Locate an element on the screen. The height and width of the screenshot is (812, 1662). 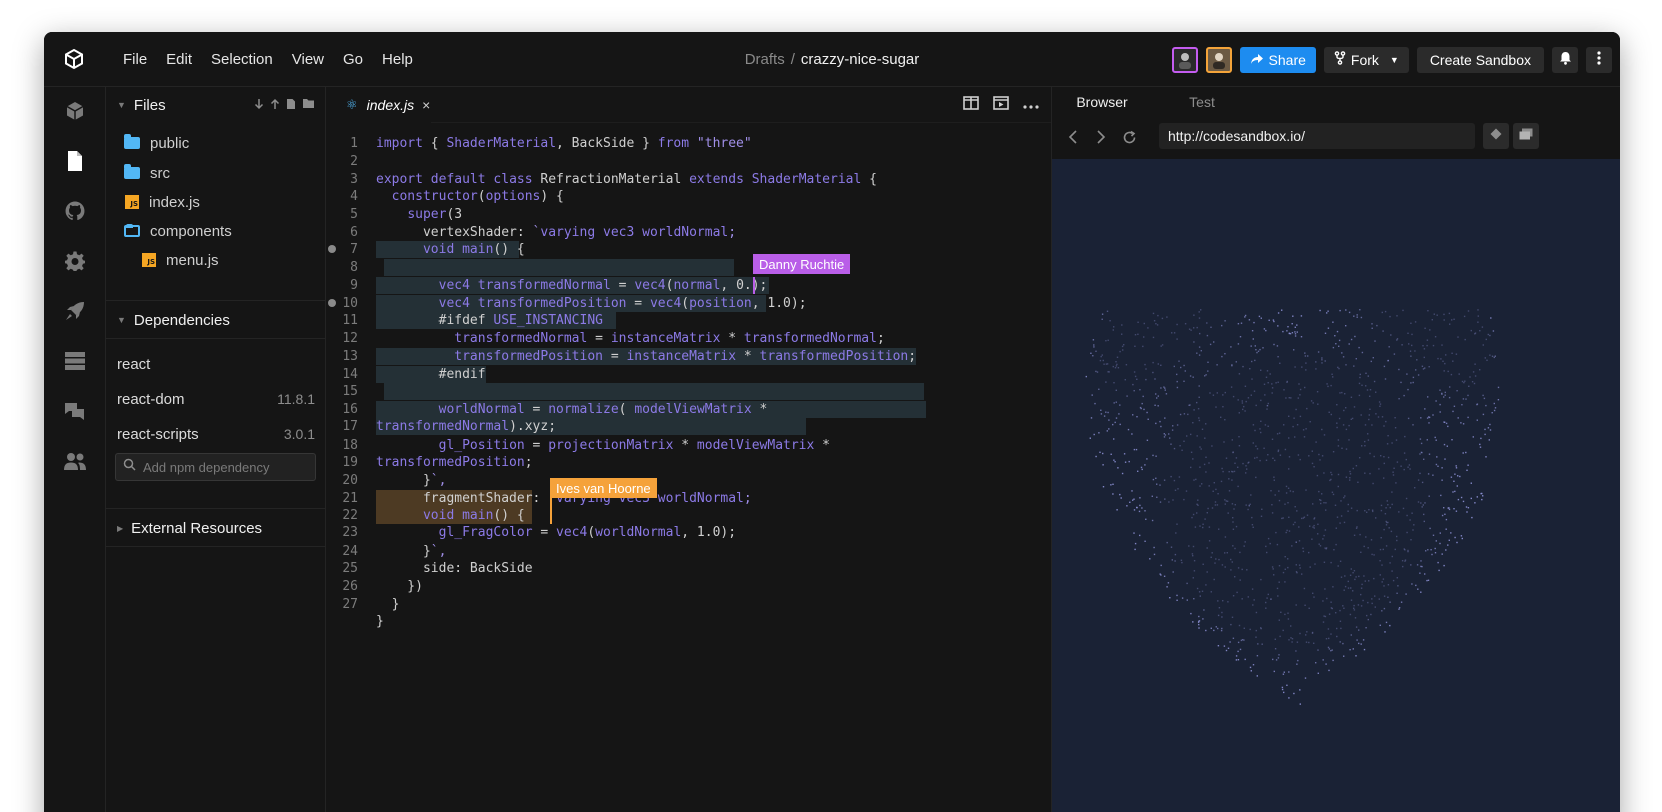
code-line: 5 super(3 is located at coordinates (688, 214).